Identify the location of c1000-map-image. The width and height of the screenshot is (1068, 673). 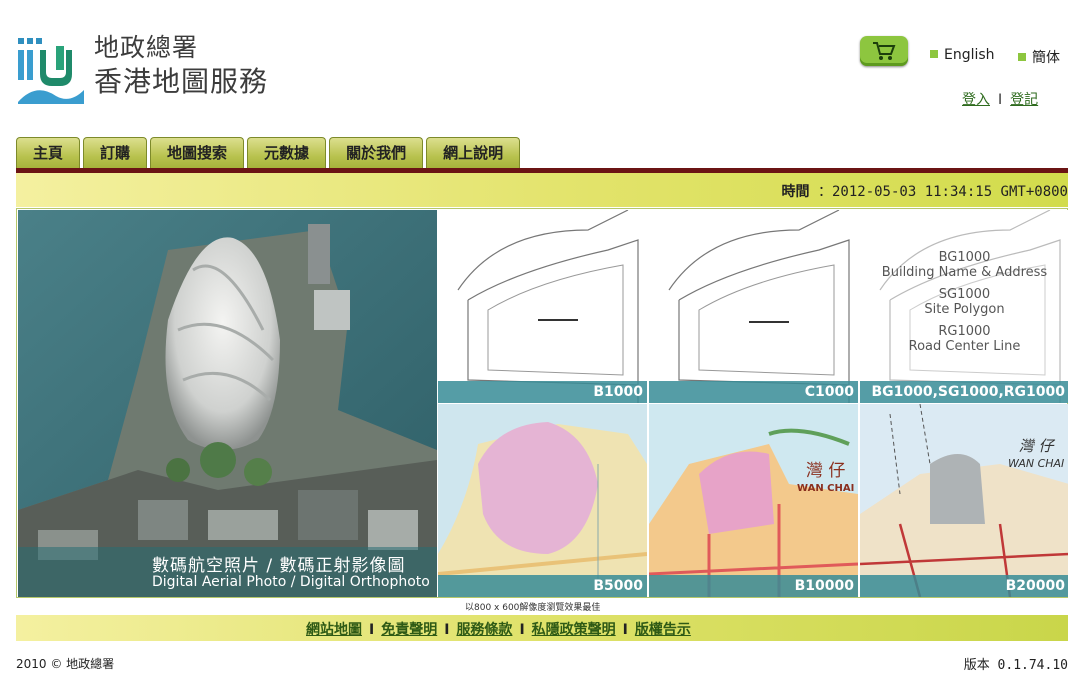
(753, 306).